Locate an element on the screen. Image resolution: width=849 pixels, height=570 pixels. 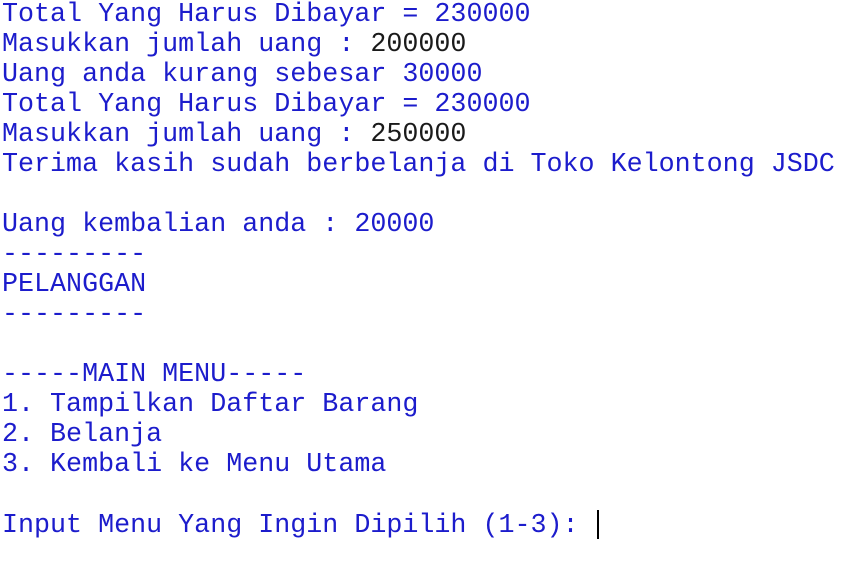
menu-option-3: 3. Kembali ke Menu Utama is located at coordinates (194, 465).